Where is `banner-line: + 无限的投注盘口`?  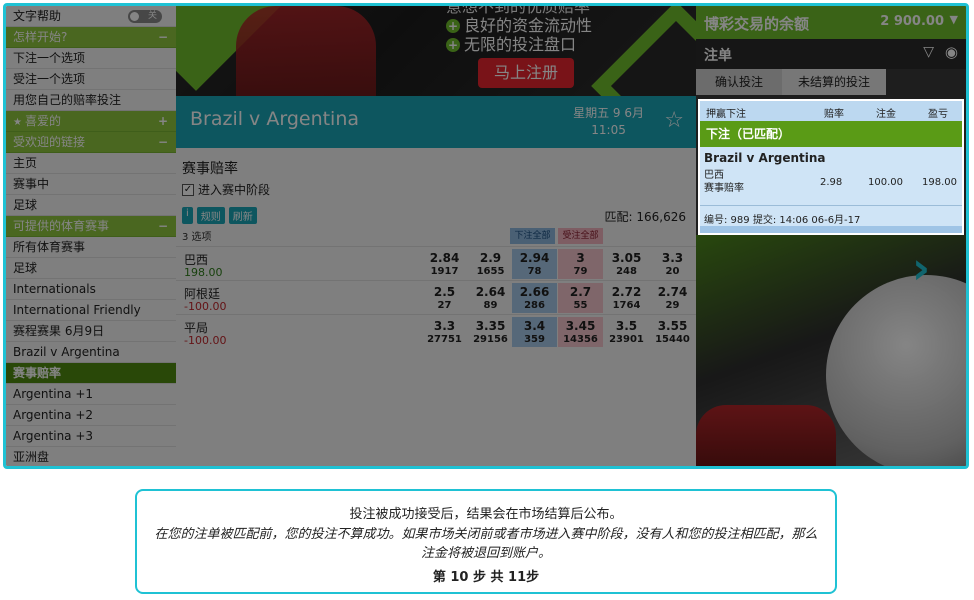
banner-line: + 无限的投注盘口 is located at coordinates (551, 44).